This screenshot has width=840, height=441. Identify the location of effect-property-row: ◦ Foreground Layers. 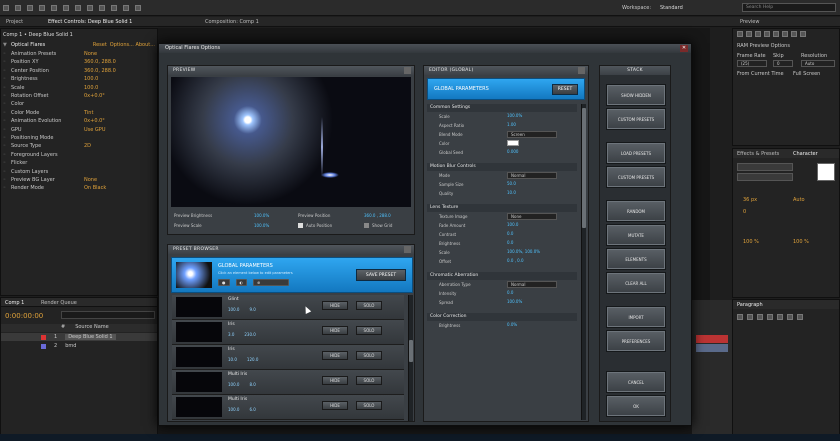
(79, 155).